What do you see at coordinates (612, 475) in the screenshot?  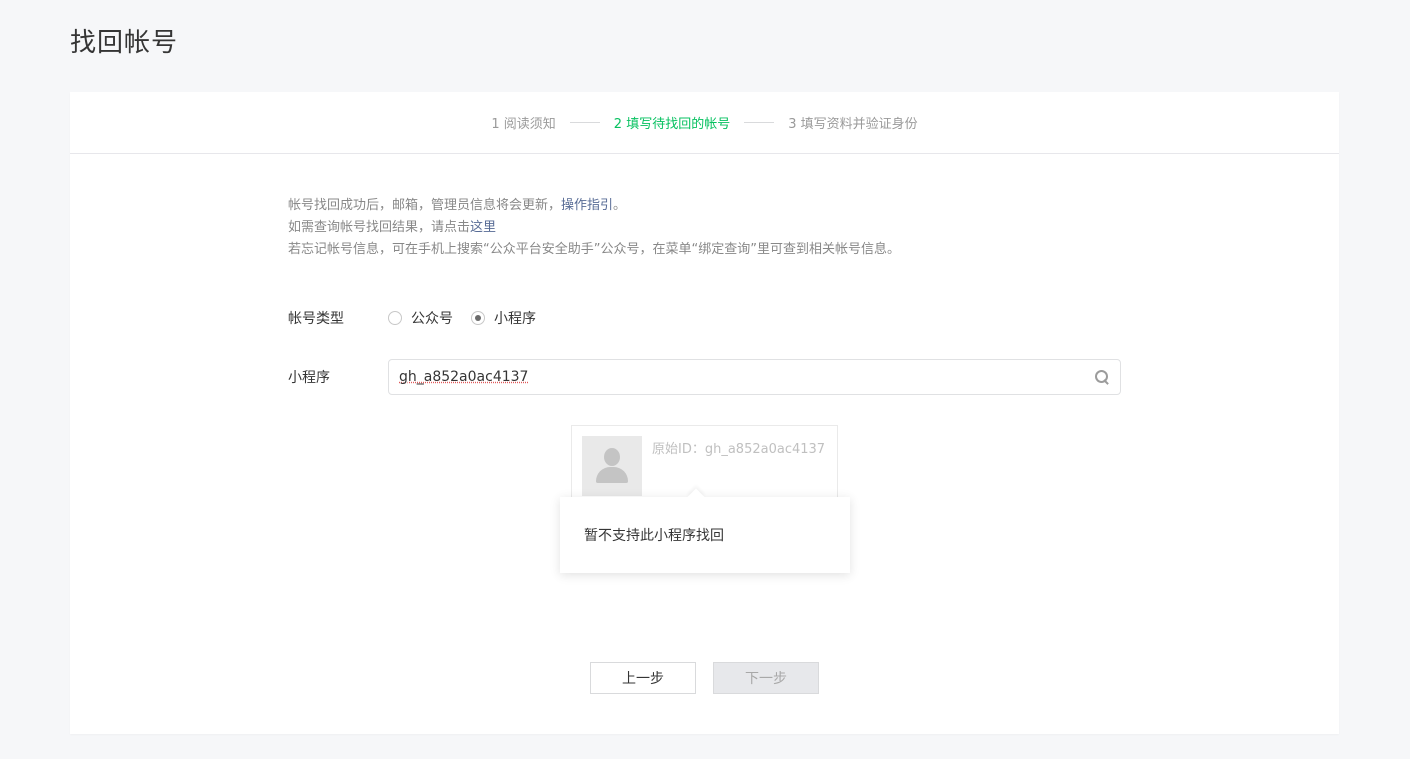 I see `avatar-body` at bounding box center [612, 475].